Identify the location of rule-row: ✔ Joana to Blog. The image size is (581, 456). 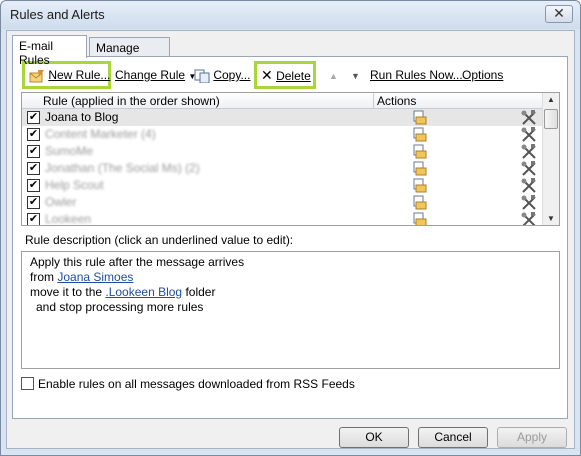
(282, 117).